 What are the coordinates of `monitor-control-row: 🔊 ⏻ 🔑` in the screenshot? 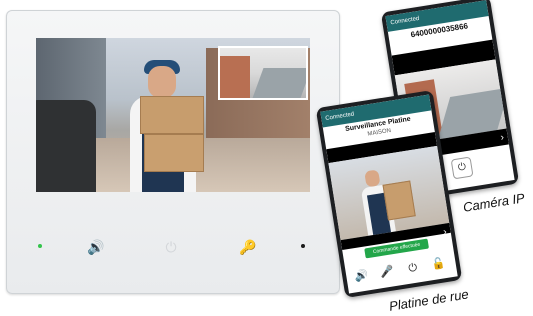 It's located at (173, 247).